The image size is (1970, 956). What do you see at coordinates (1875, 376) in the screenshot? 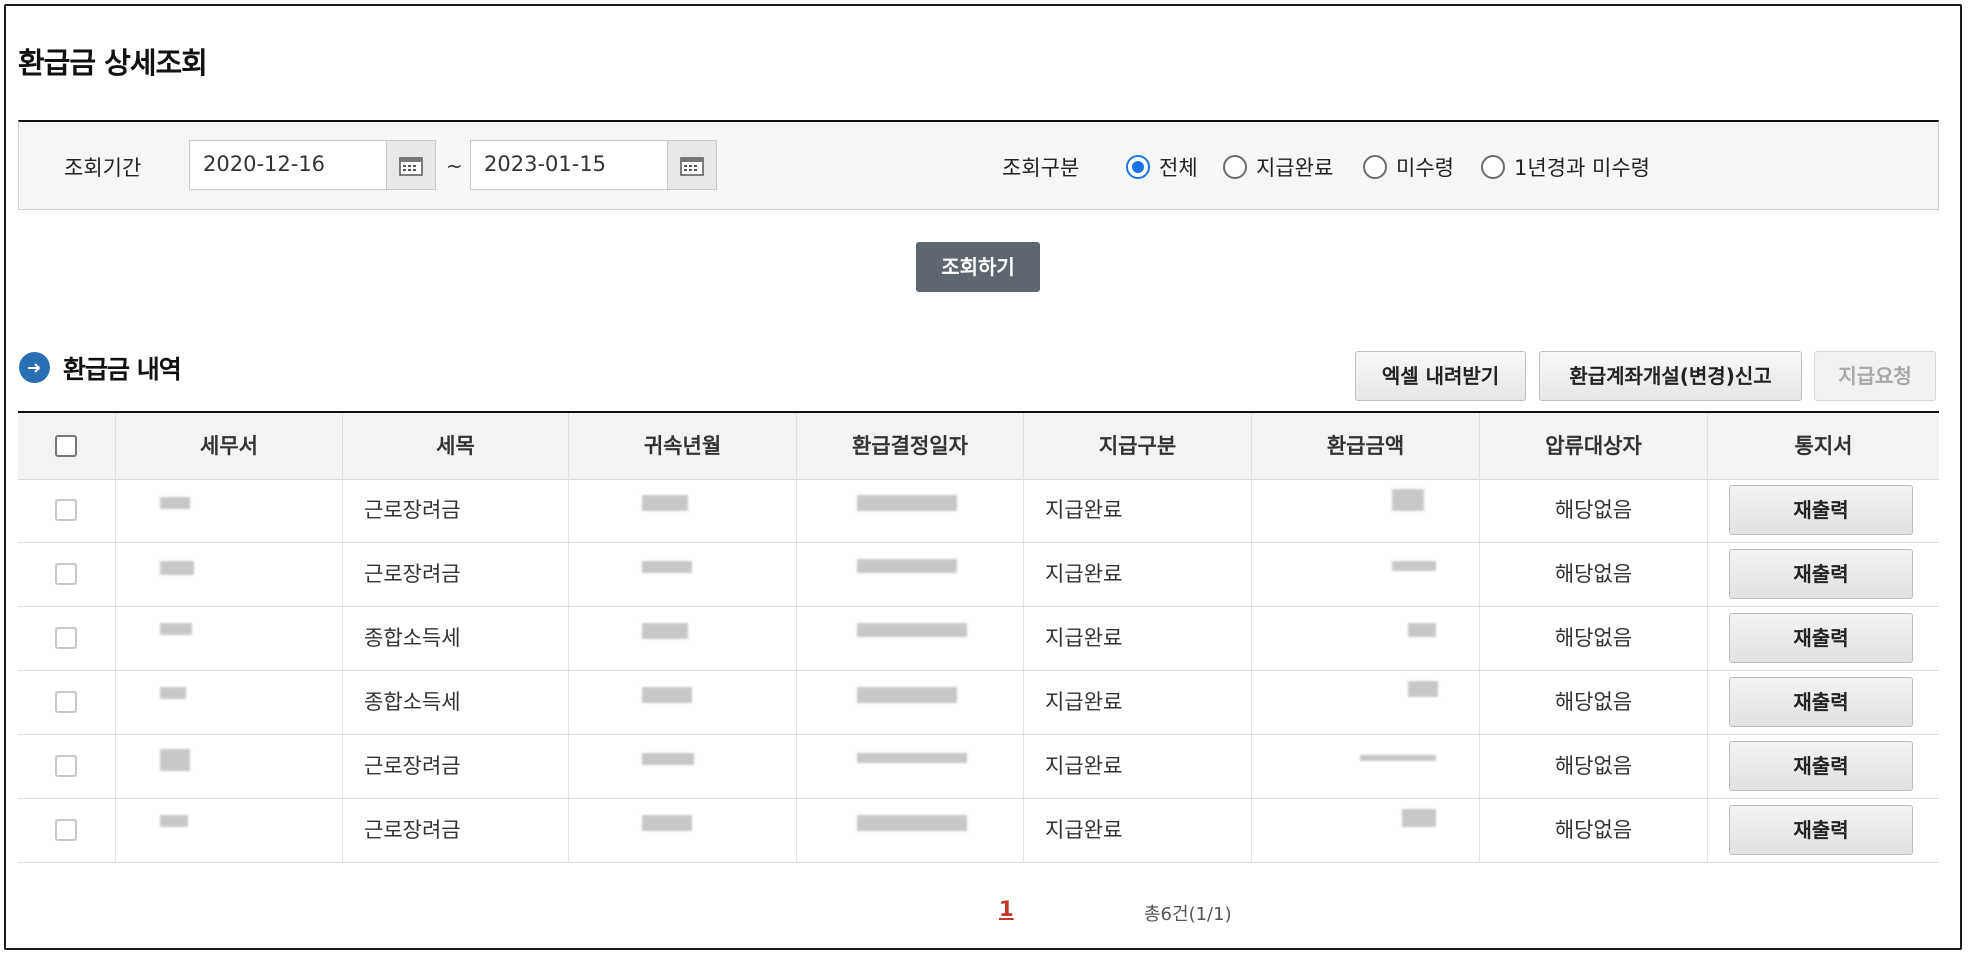
I see `payment-request-button: 지급요청` at bounding box center [1875, 376].